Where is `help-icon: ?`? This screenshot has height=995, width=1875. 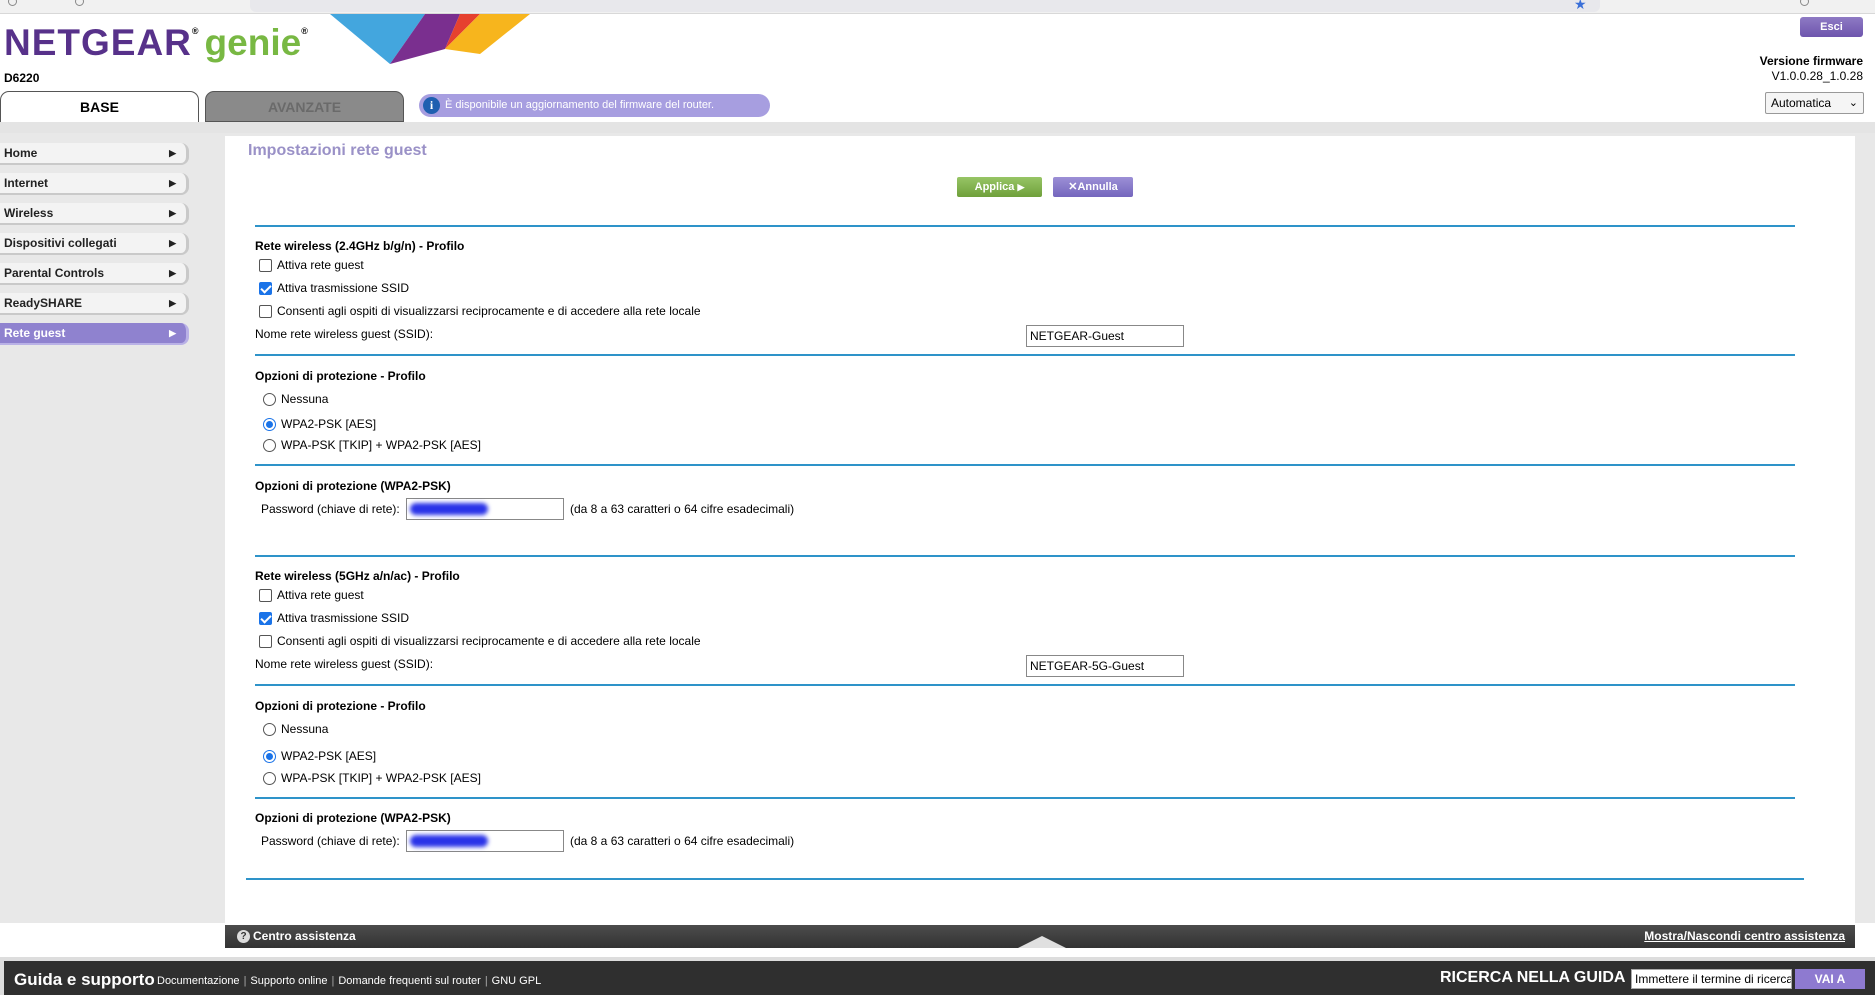 help-icon: ? is located at coordinates (243, 936).